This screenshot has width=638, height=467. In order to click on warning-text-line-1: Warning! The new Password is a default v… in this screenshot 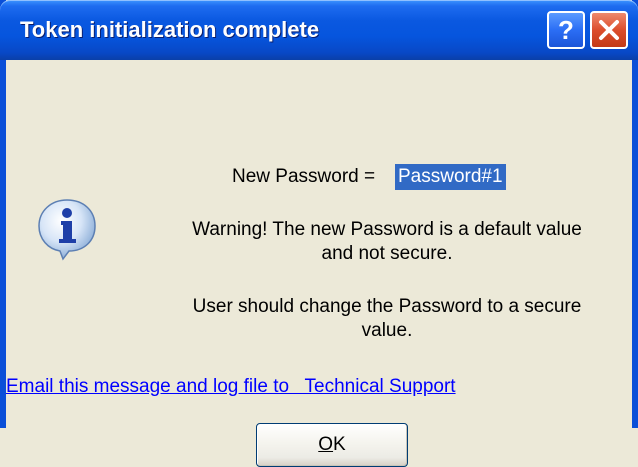, I will do `click(387, 229)`.